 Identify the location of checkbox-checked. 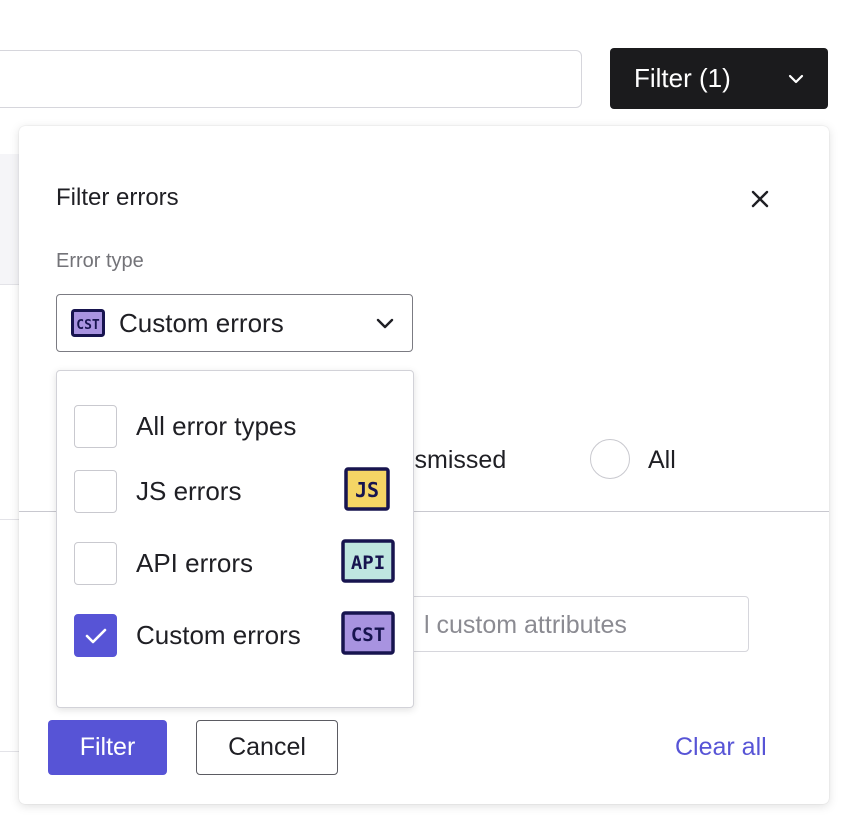
(95, 635).